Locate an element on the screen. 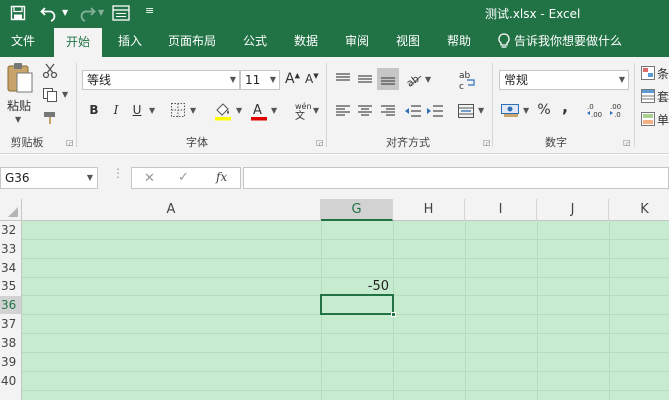 Image resolution: width=669 pixels, height=400 pixels. group-separator is located at coordinates (76, 105).